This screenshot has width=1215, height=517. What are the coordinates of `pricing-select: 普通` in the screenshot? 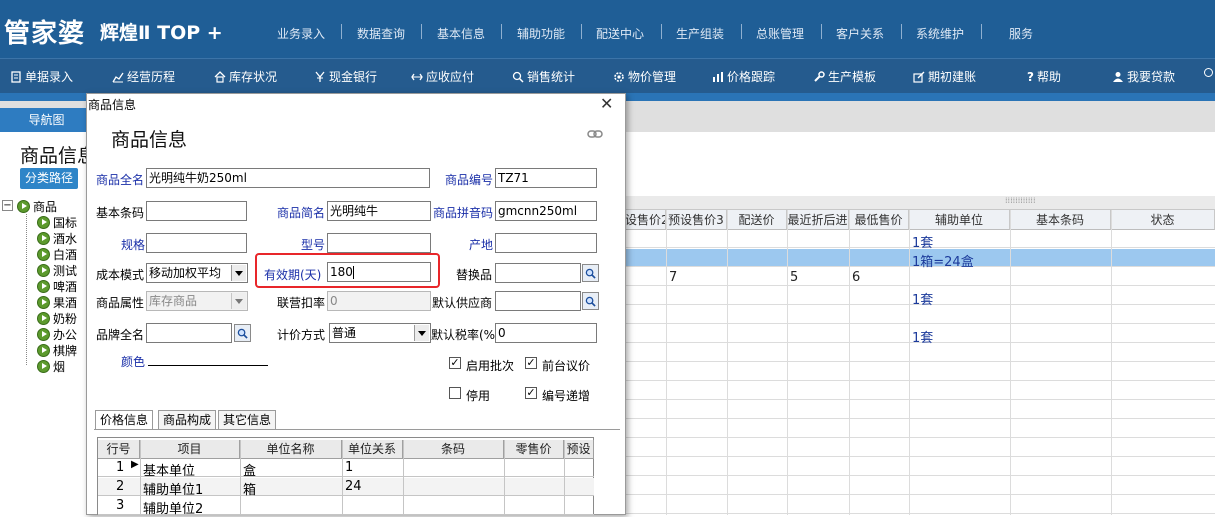 It's located at (380, 333).